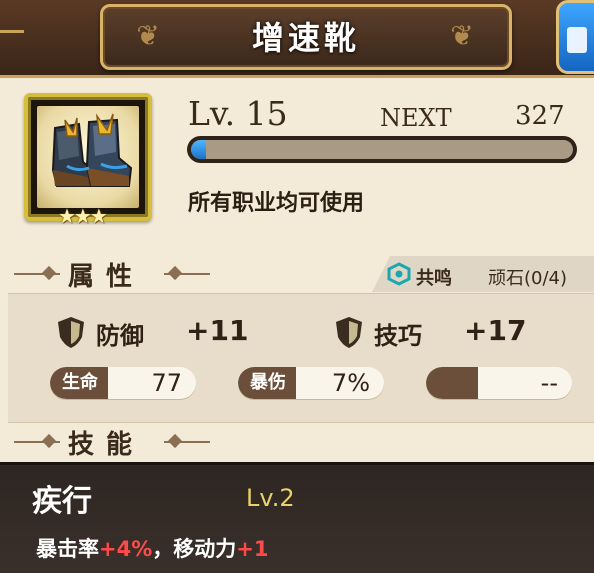  I want to click on substat-crit-damage-tag: 暴伤, so click(267, 383).